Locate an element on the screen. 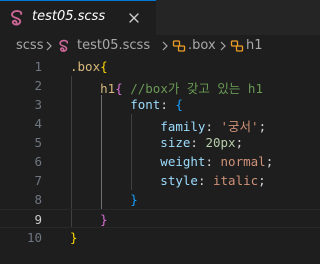 This screenshot has height=264, width=320. line-number: 9 is located at coordinates (38, 219).